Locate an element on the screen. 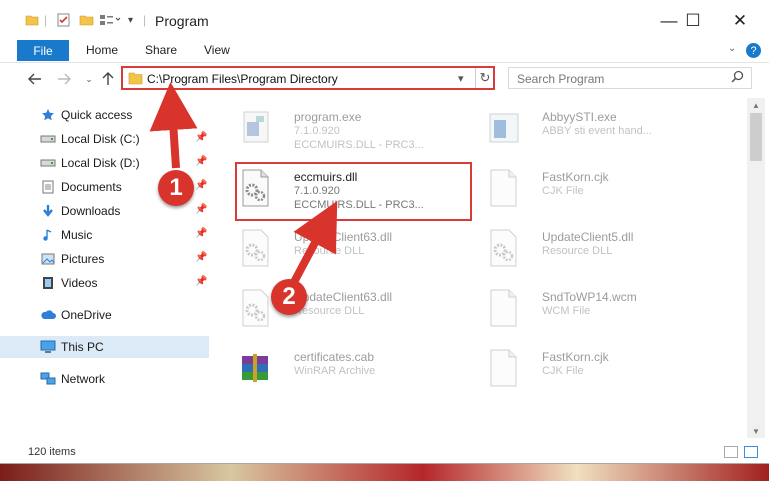  arrow-to-dll-file is located at coordinates (313, 243).